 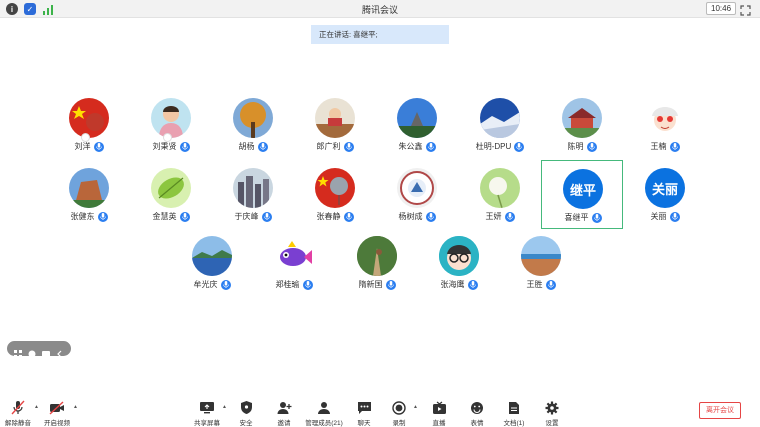 What do you see at coordinates (477, 407) in the screenshot?
I see `smiley-icon` at bounding box center [477, 407].